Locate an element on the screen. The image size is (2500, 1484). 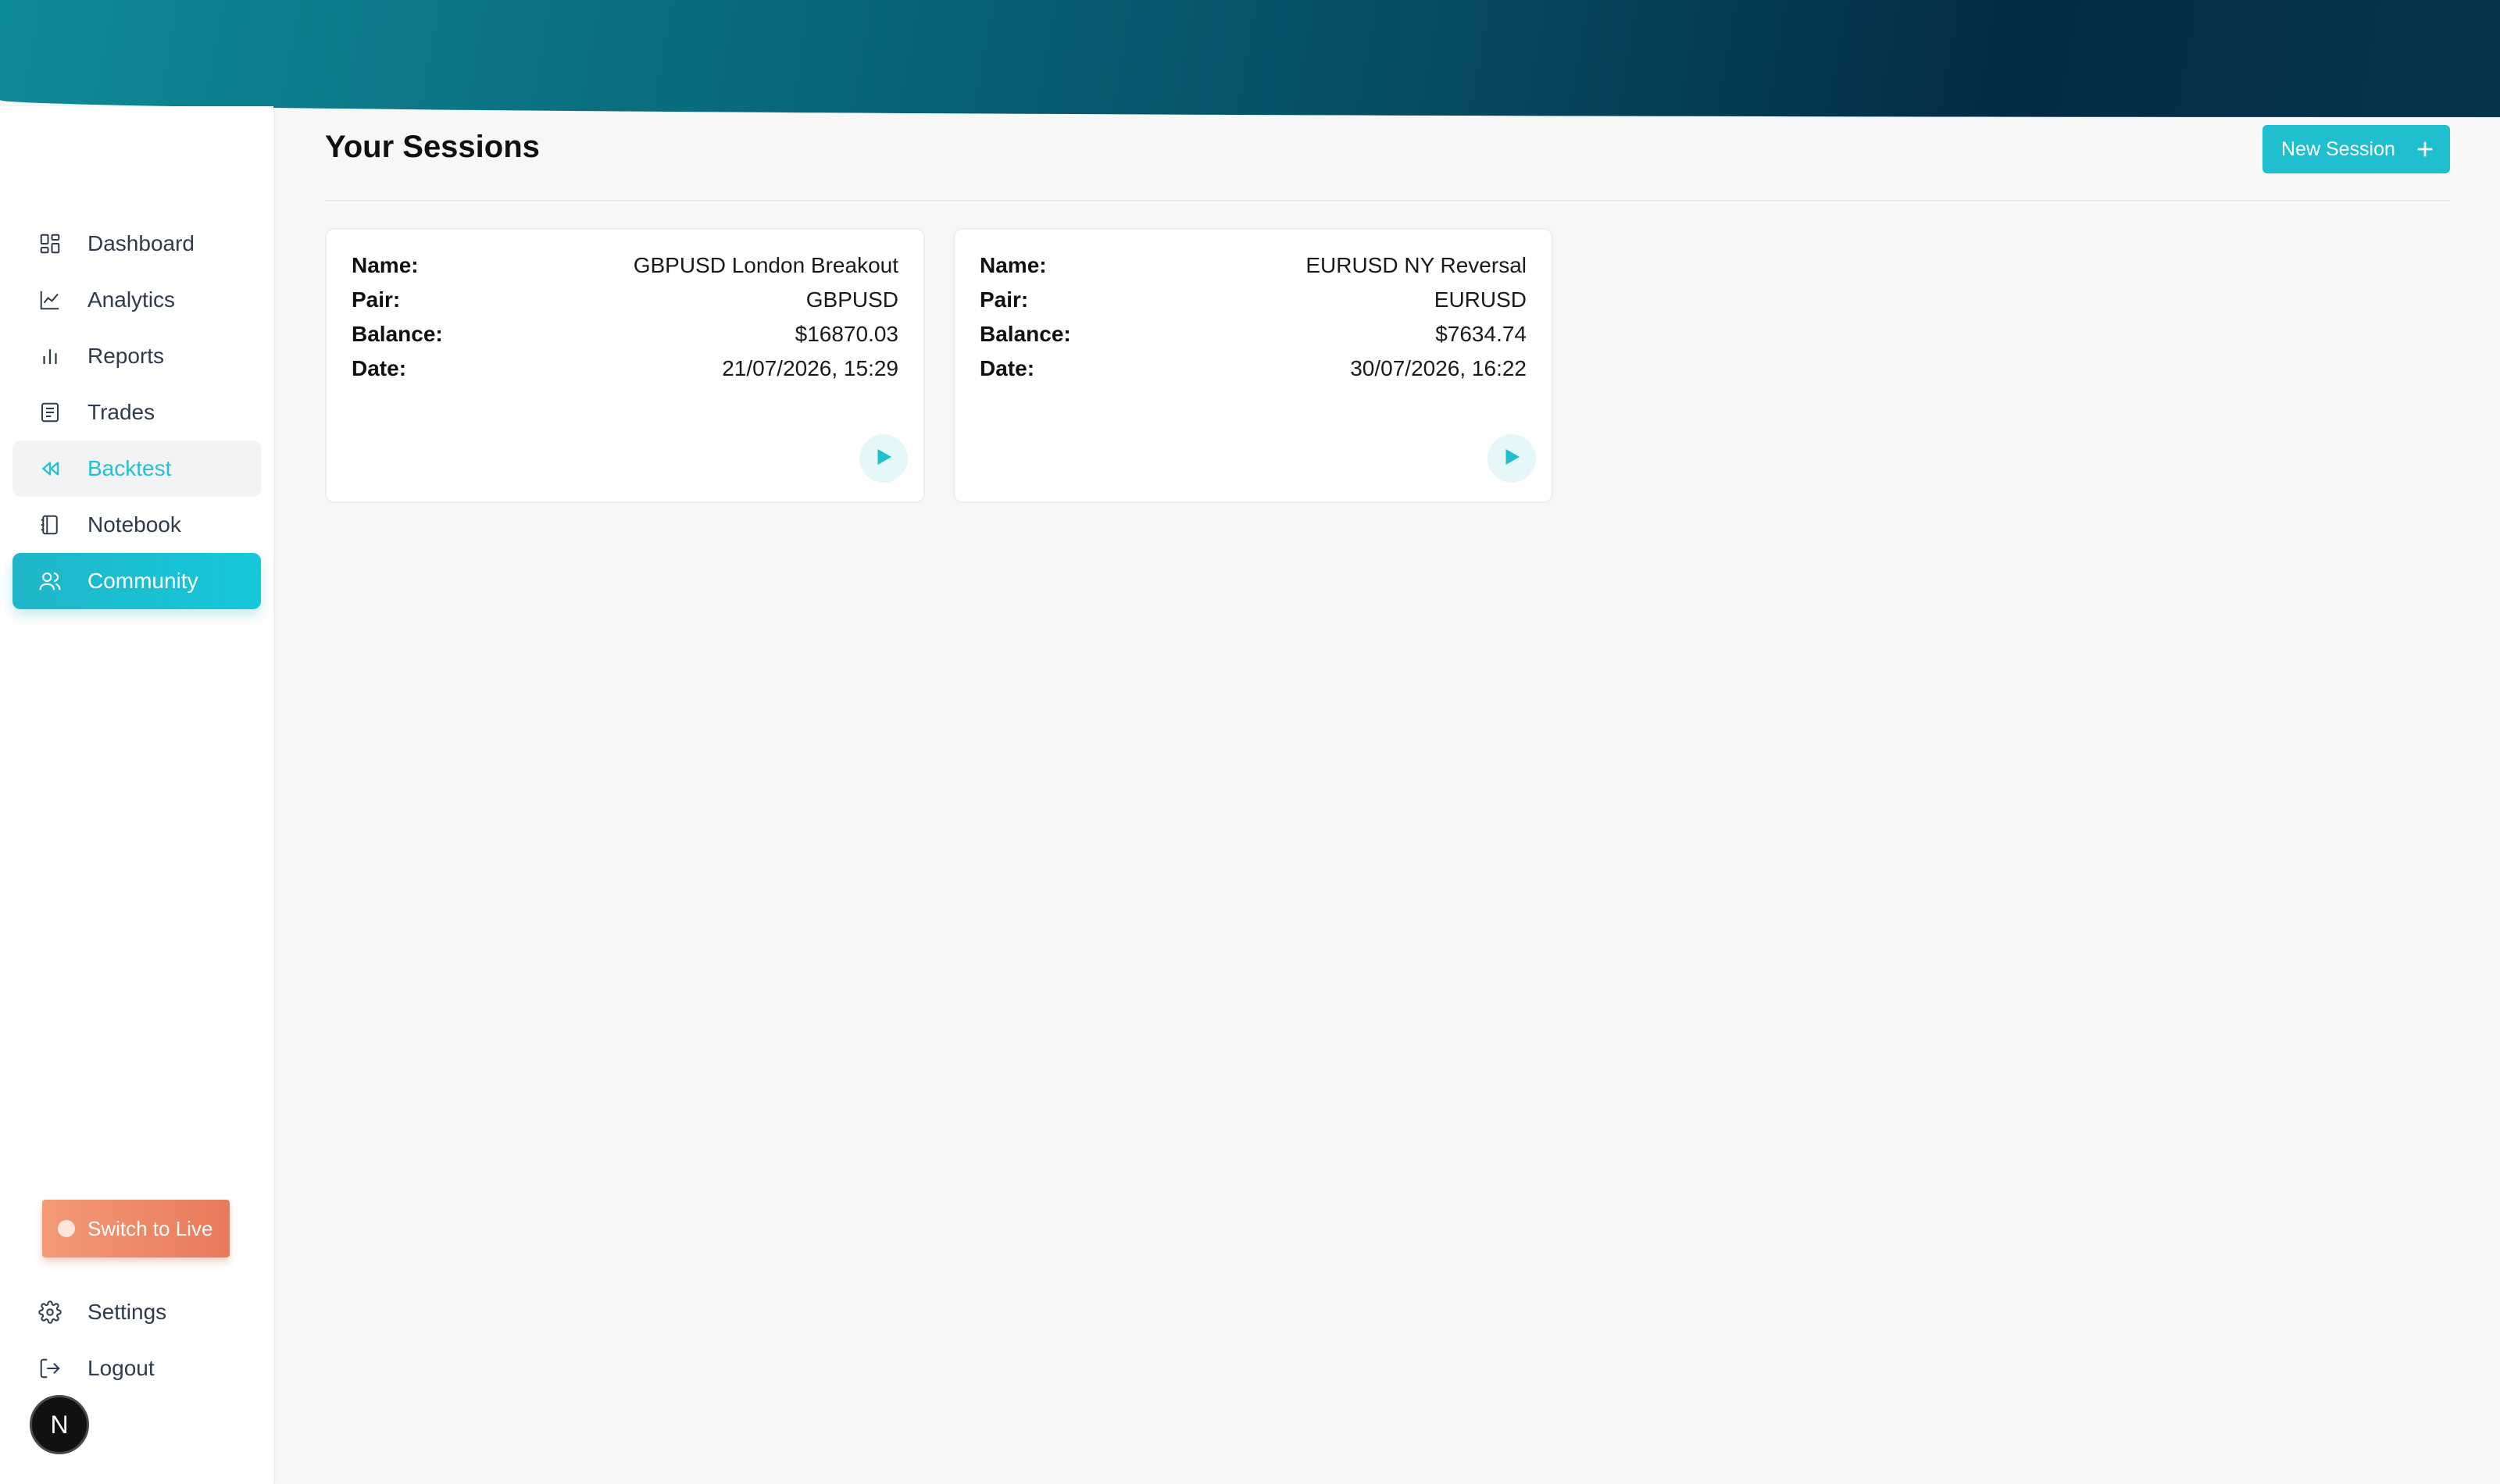
new-session-button: New Session is located at coordinates (2356, 149).